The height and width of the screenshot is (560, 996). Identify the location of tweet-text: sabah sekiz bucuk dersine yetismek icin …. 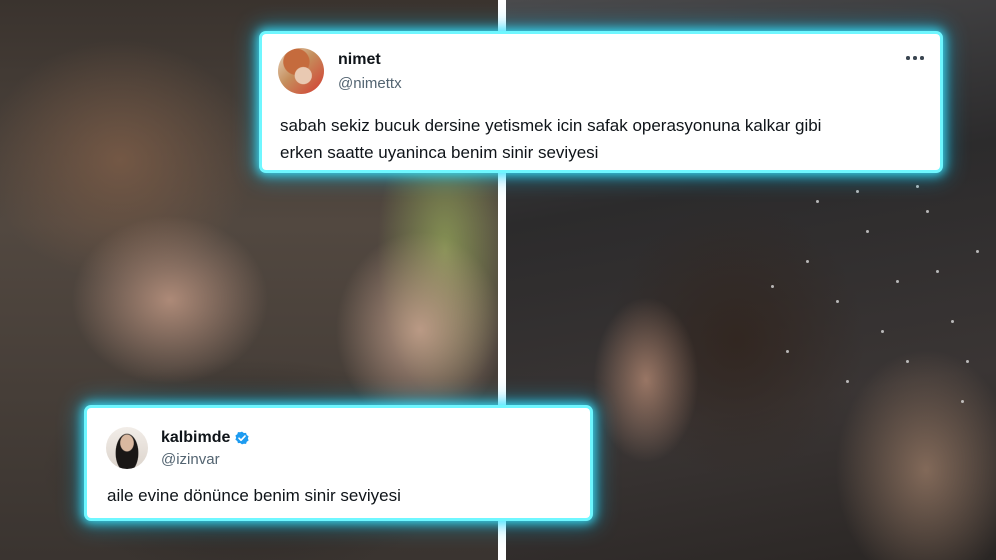
(551, 139).